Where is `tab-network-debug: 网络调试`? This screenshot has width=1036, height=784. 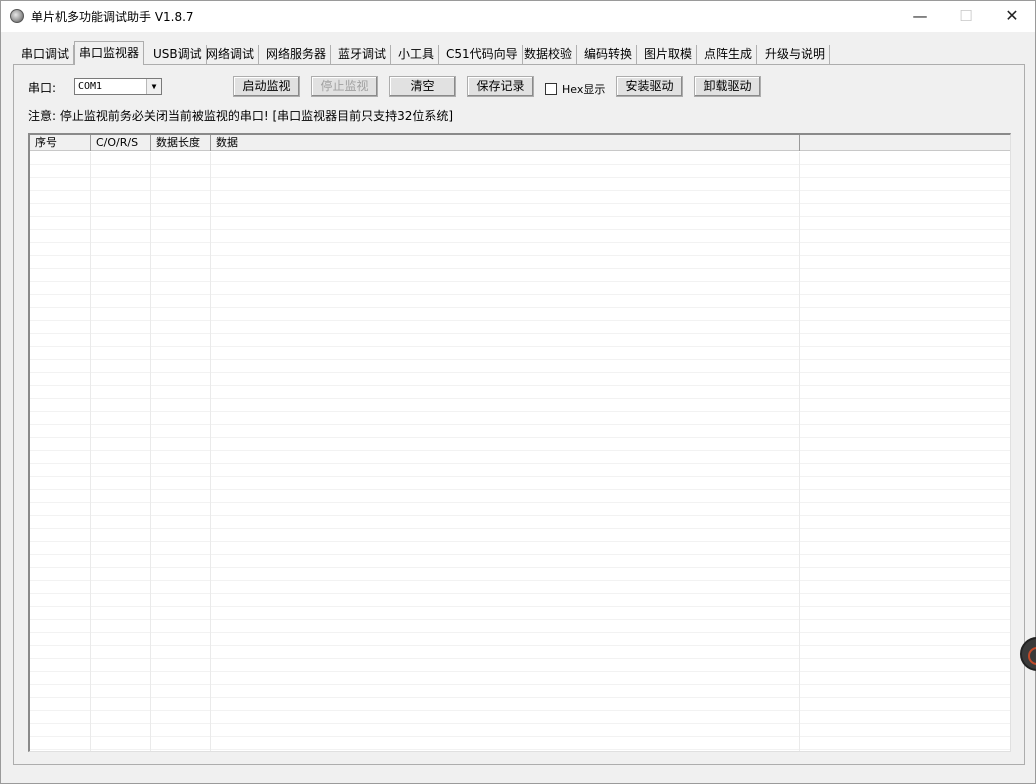 tab-network-debug: 网络调试 is located at coordinates (231, 55).